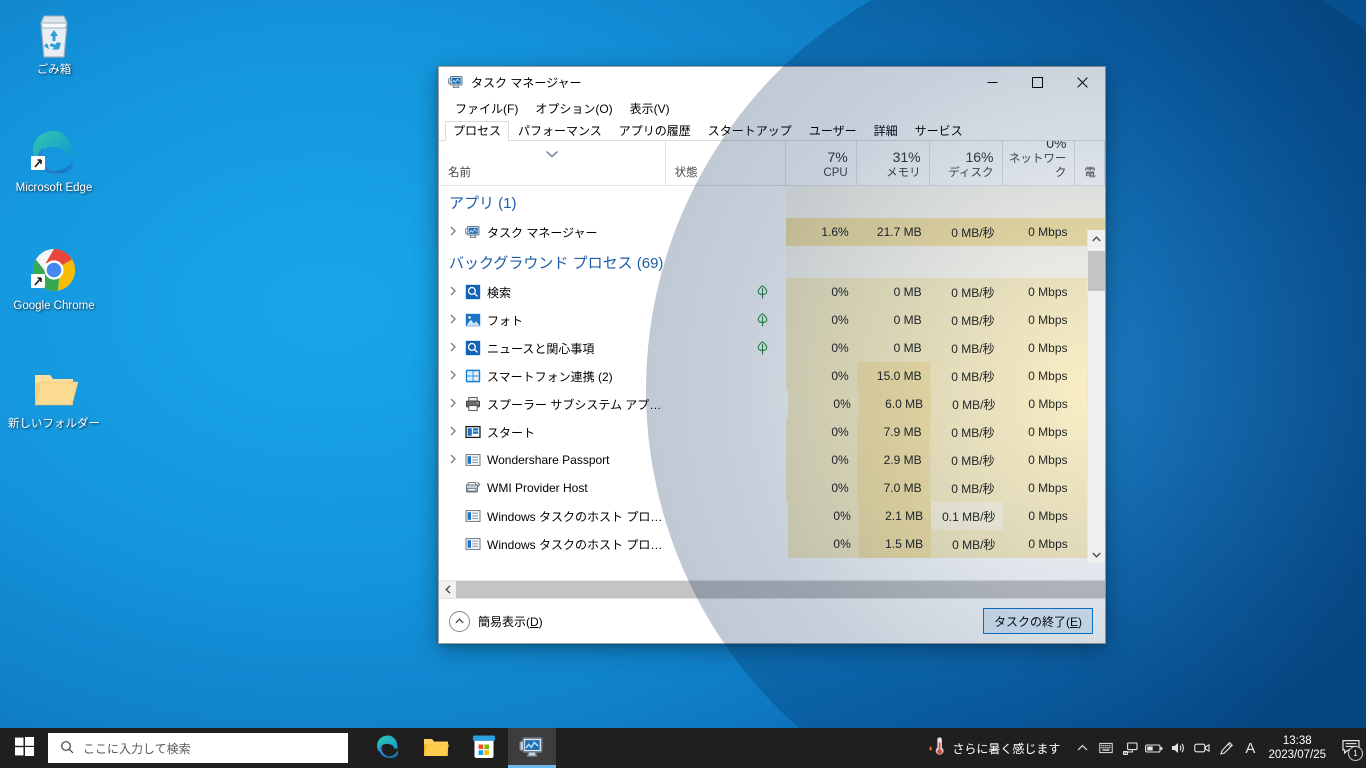  I want to click on process-name-cell: スプーラー サブシステム アプリケーション, so click(554, 404).